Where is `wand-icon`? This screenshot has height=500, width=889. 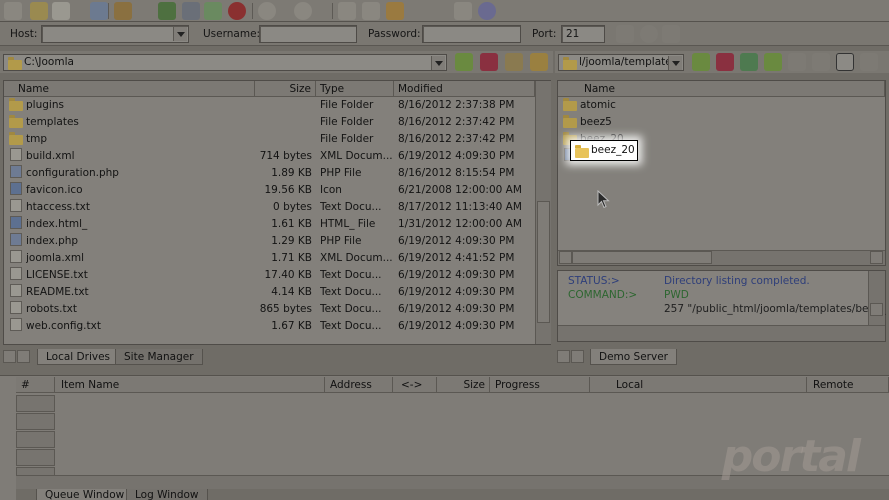
wand-icon is located at coordinates (39, 11).